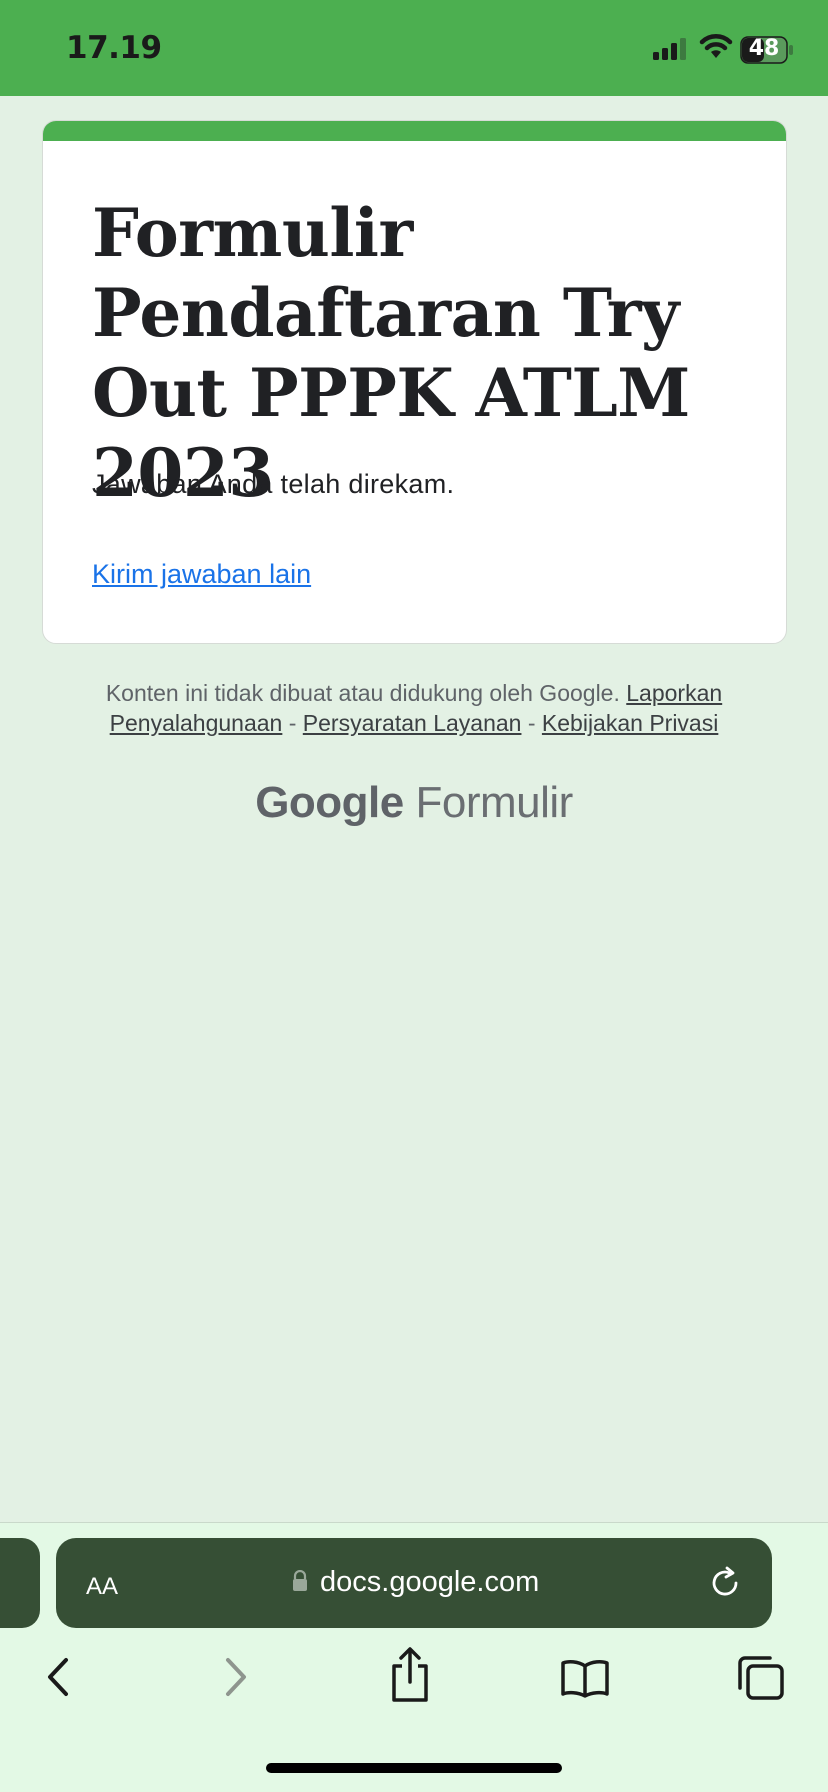  Describe the element at coordinates (58, 1677) in the screenshot. I see `back-icon` at that location.